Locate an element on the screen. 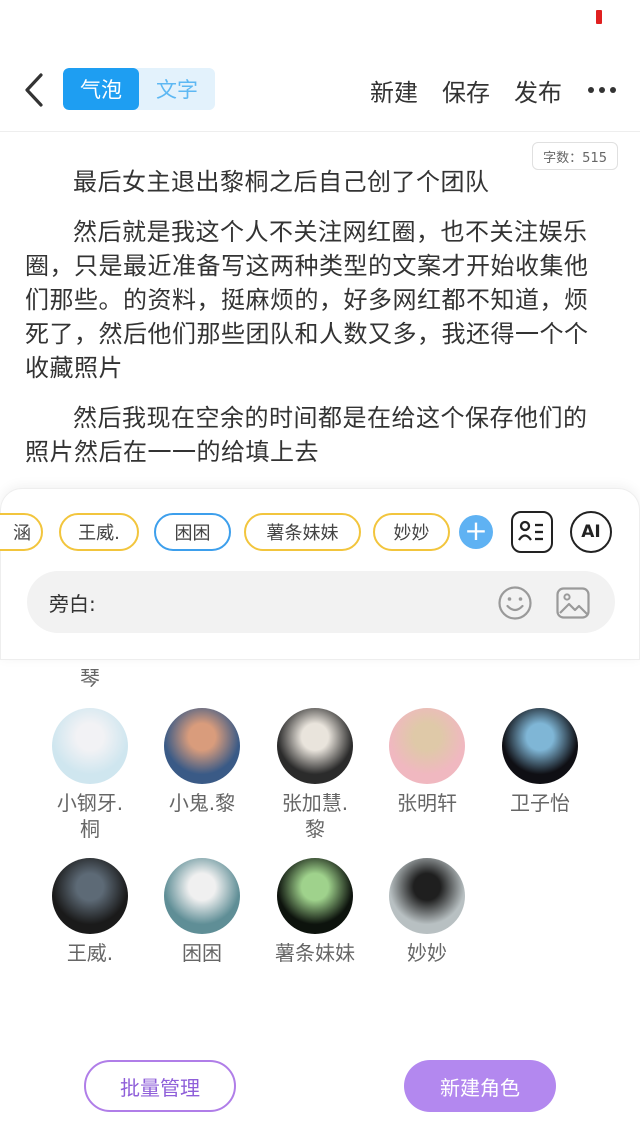 The width and height of the screenshot is (640, 1138). character-chip: 涵 is located at coordinates (21, 532).